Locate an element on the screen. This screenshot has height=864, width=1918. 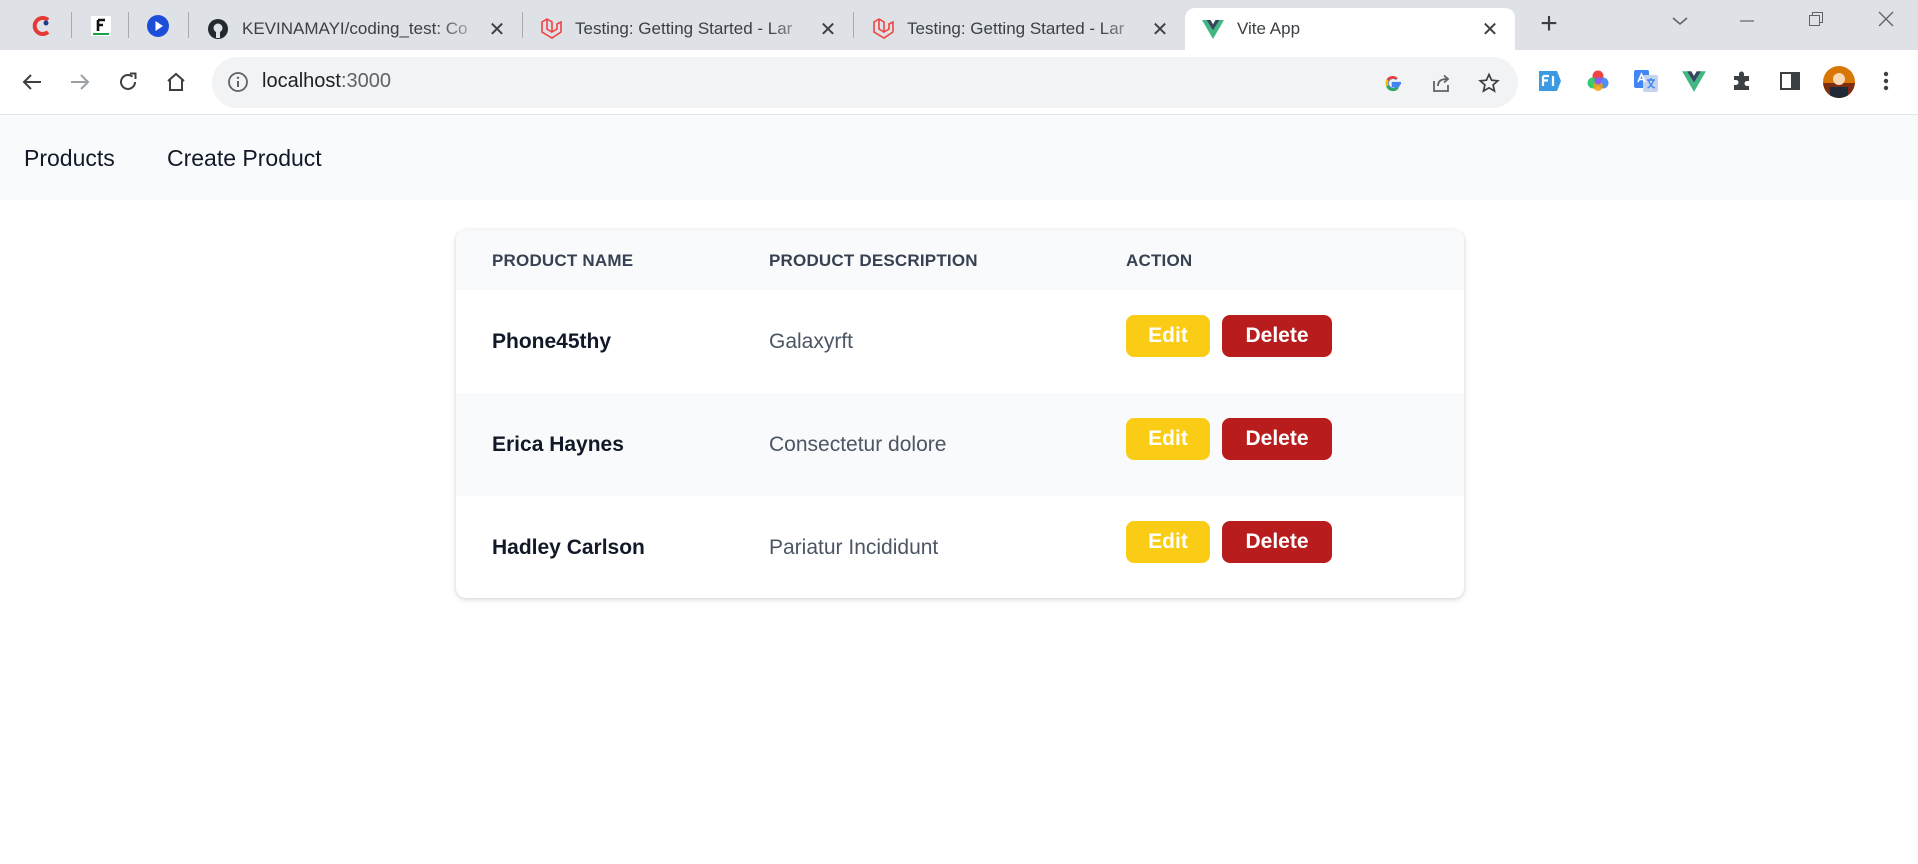
side-panel-icon is located at coordinates (1790, 81).